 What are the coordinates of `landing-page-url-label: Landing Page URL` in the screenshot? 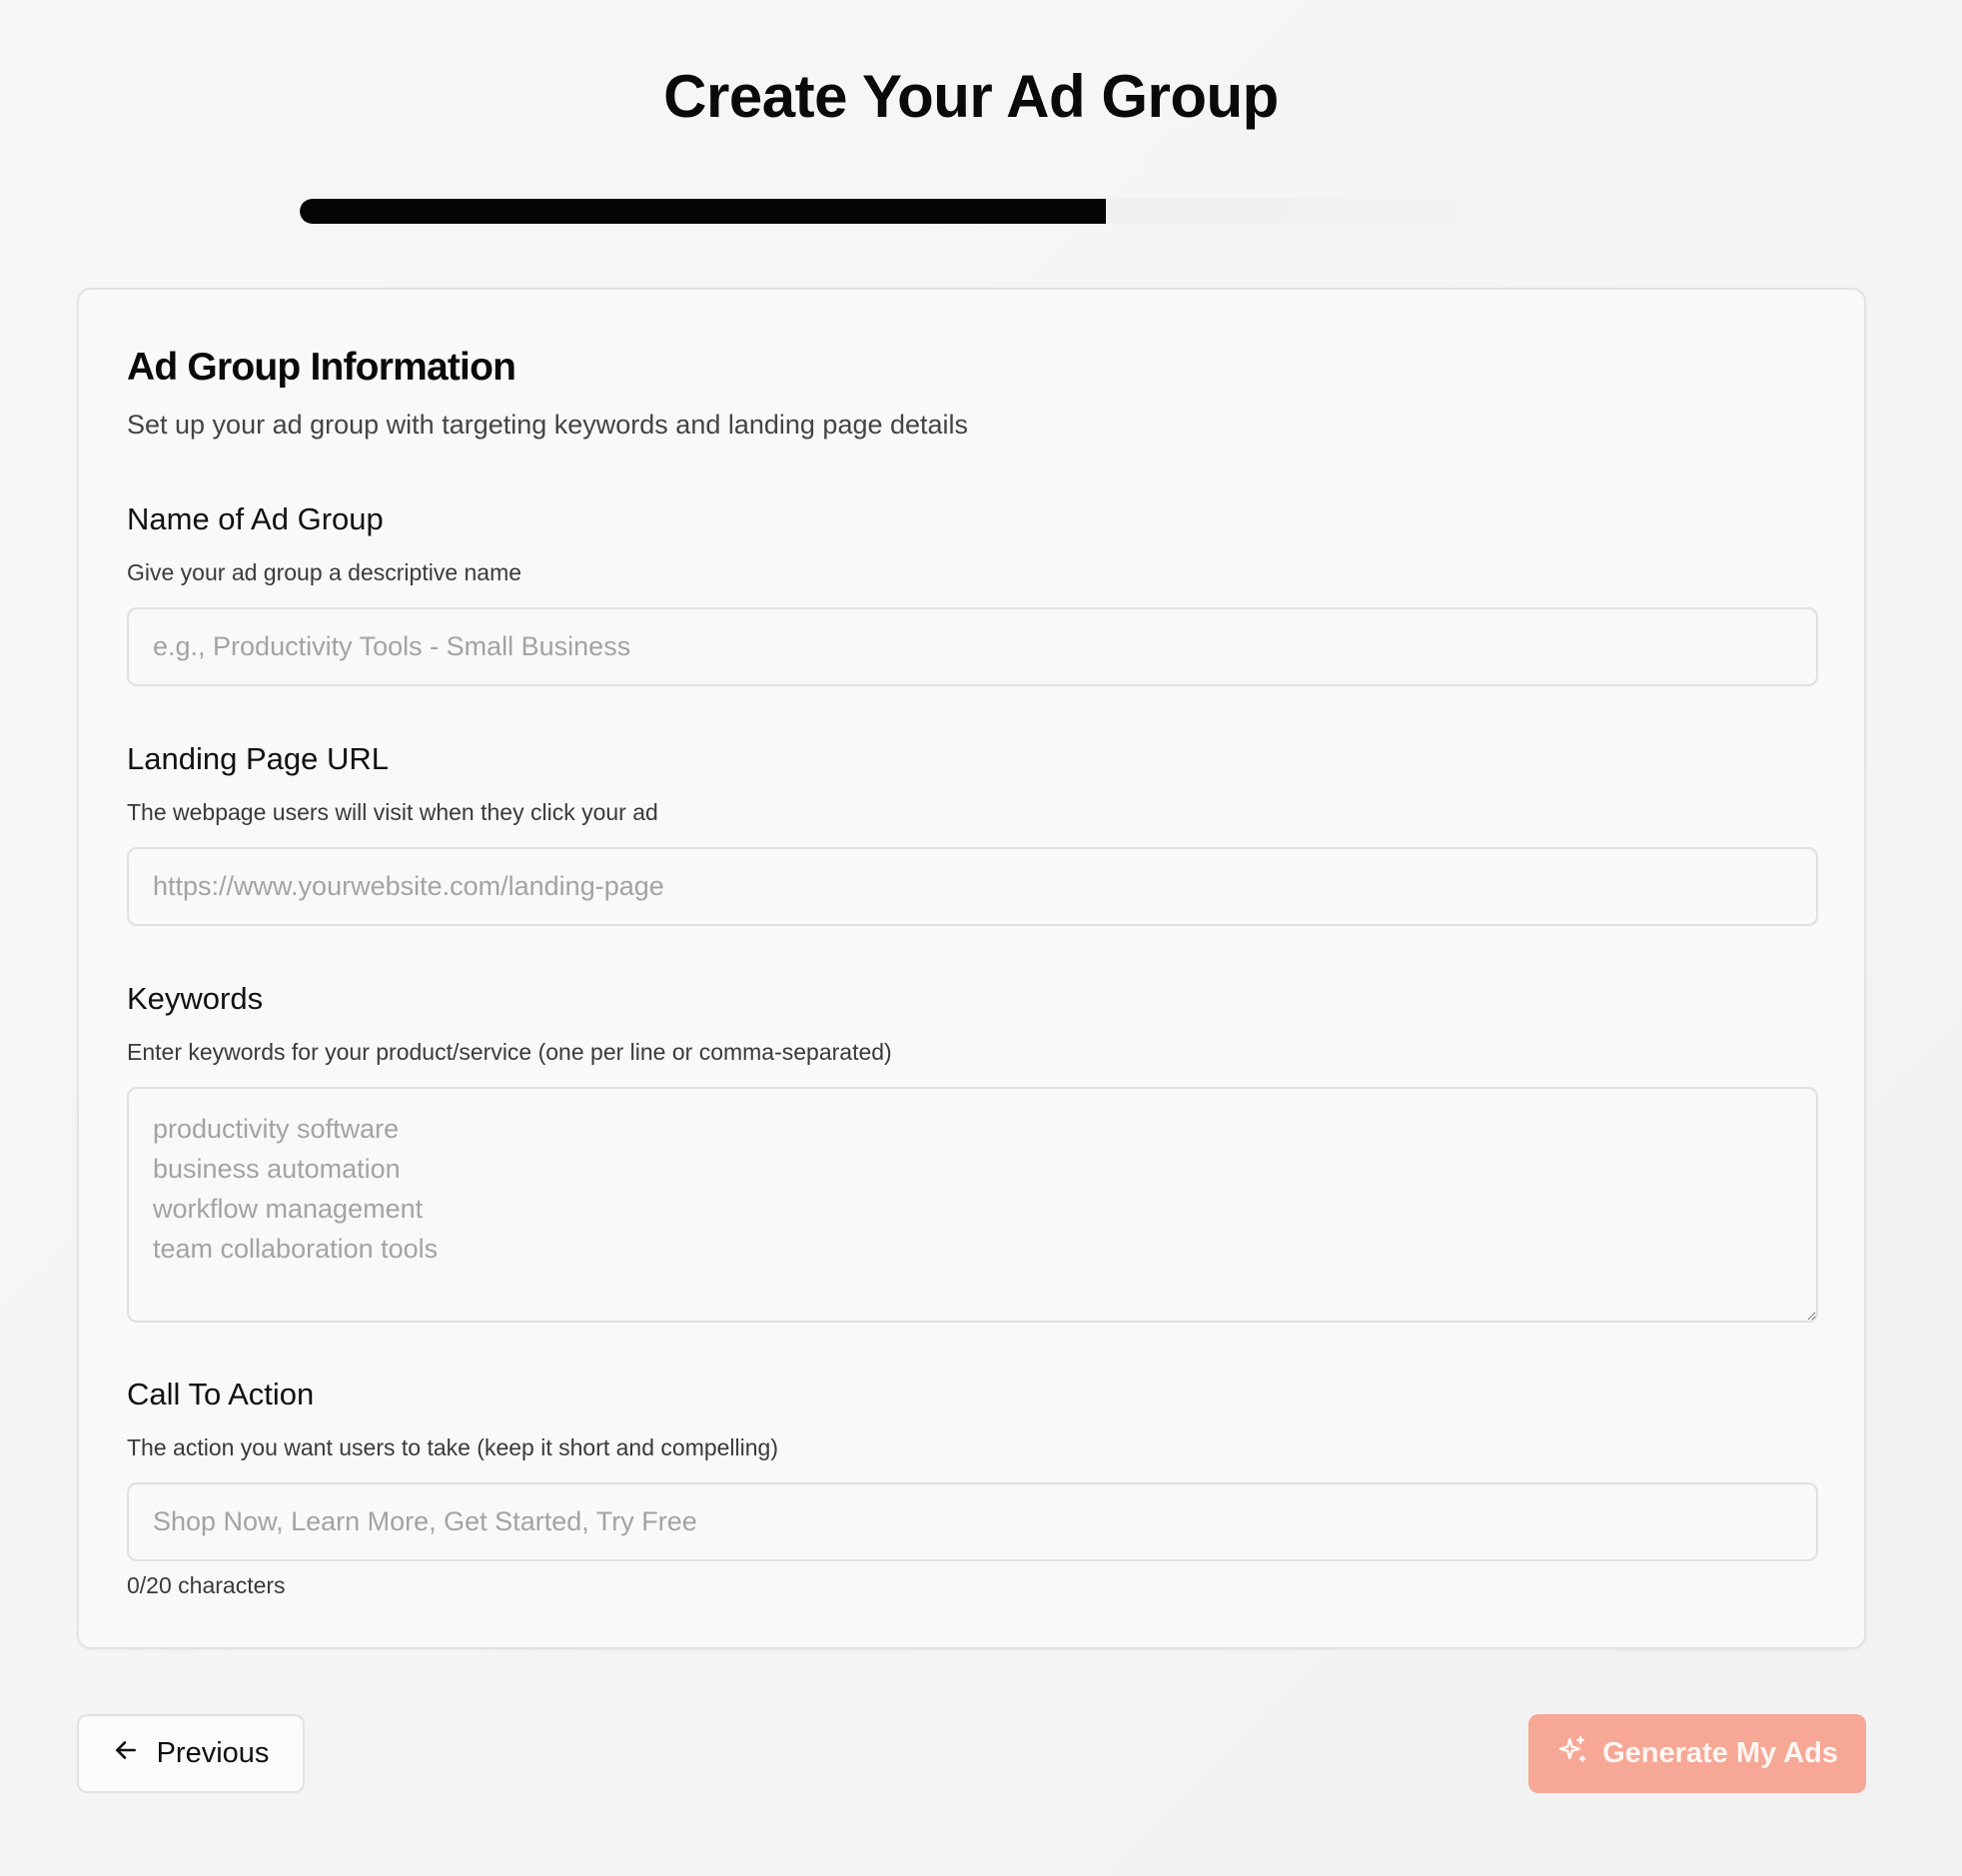 It's located at (258, 758).